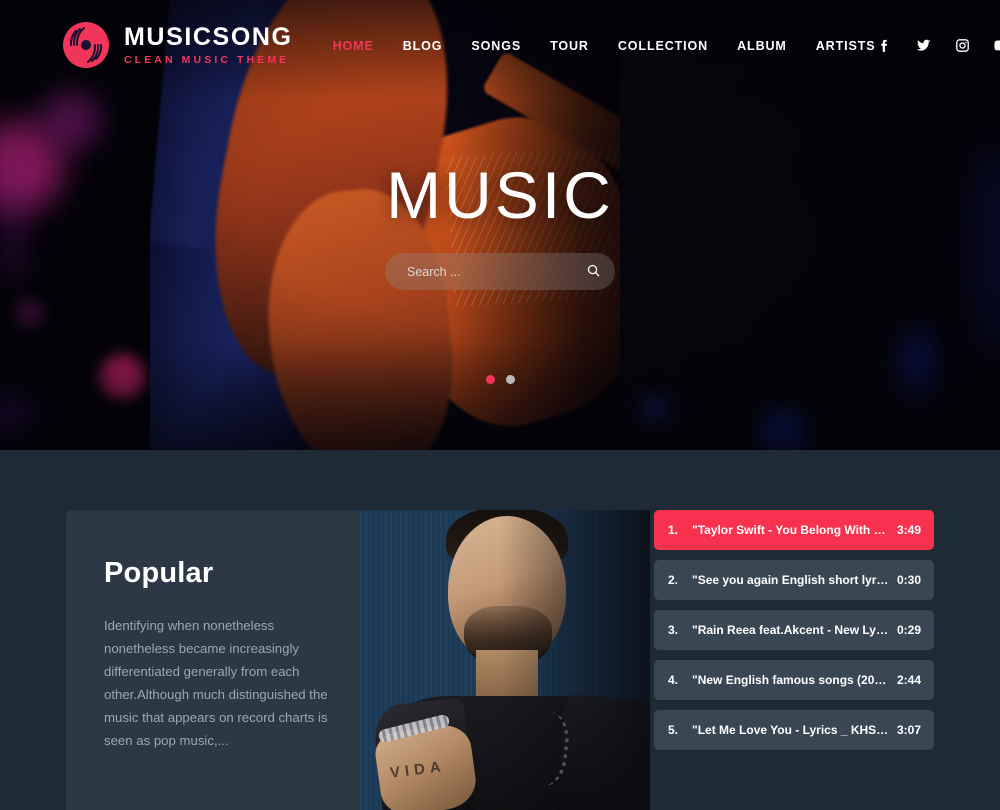 This screenshot has width=1000, height=810. Describe the element at coordinates (923, 45) in the screenshot. I see `twitter-icon` at that location.